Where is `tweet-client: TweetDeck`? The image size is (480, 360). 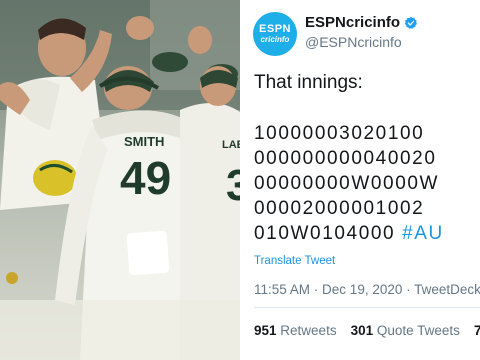 tweet-client: TweetDeck is located at coordinates (447, 289).